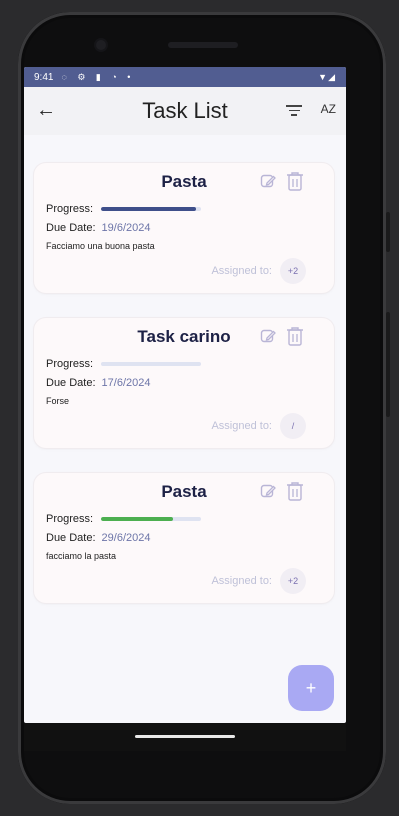 Image resolution: width=399 pixels, height=816 pixels. What do you see at coordinates (100, 246) in the screenshot?
I see `task-description: Facciamo una buona pasta` at bounding box center [100, 246].